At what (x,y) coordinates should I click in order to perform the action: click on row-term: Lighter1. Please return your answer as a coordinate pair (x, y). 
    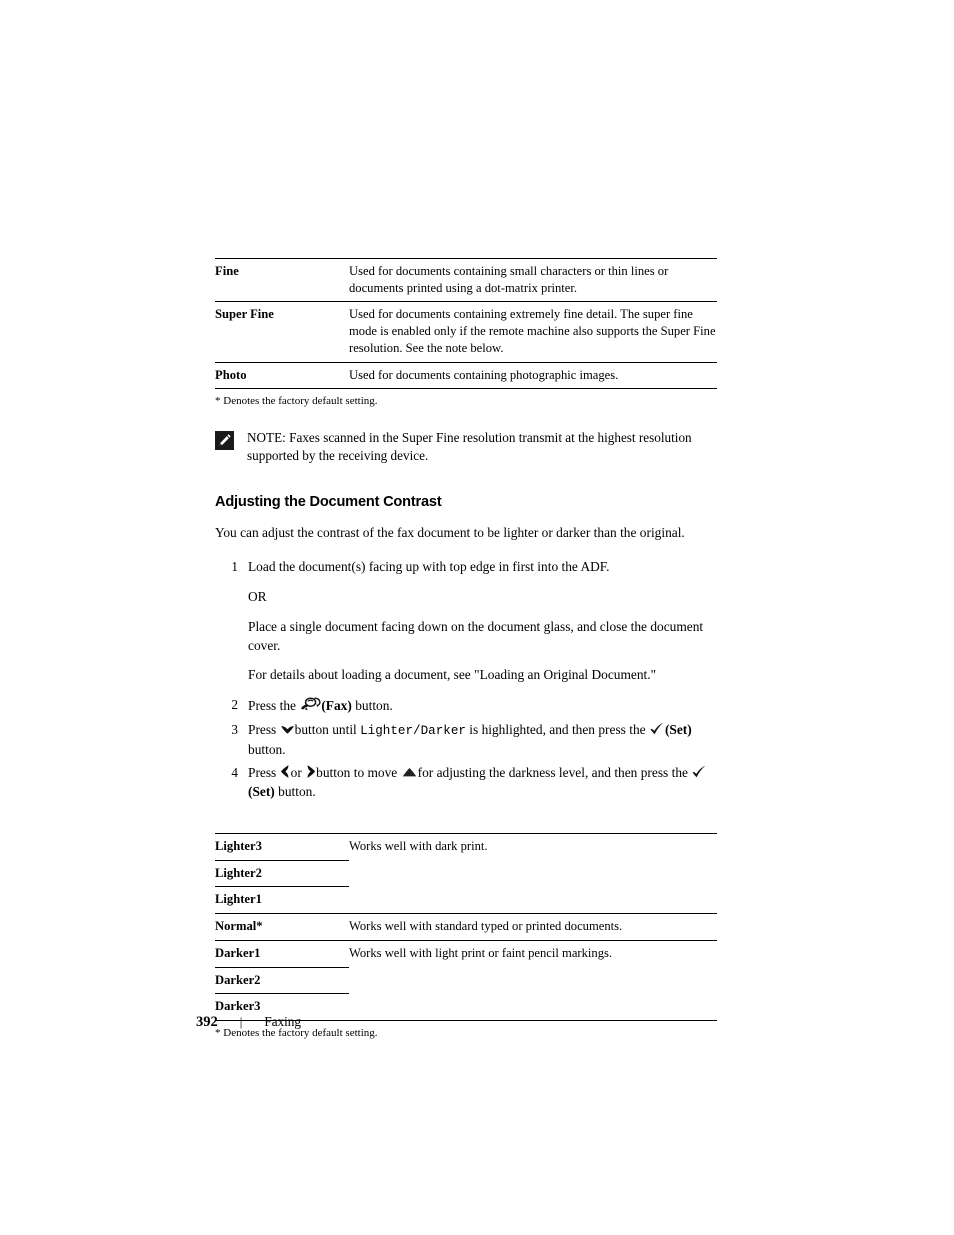
    Looking at the image, I should click on (238, 899).